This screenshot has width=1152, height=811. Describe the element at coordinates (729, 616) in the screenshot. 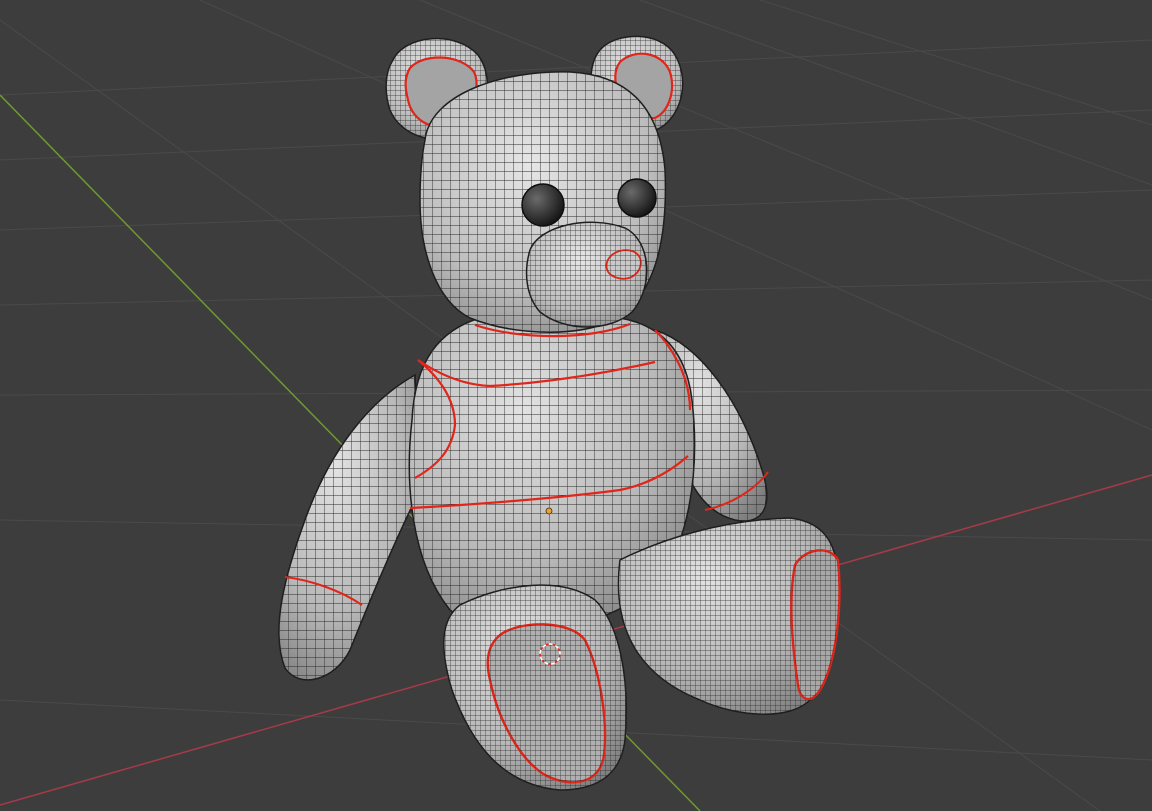

I see `right-leg` at that location.